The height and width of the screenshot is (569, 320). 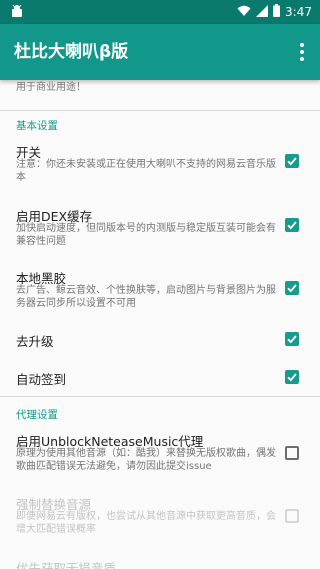 I want to click on pref-priority-lossless-title: 优先获取无损音质, so click(x=66, y=565).